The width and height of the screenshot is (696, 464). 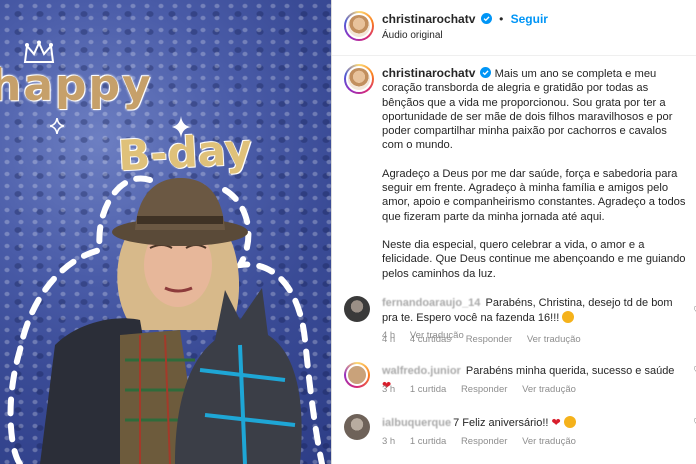 What do you see at coordinates (570, 371) in the screenshot?
I see `comment-text: Parabéns minha querida, sucesso e saúde` at bounding box center [570, 371].